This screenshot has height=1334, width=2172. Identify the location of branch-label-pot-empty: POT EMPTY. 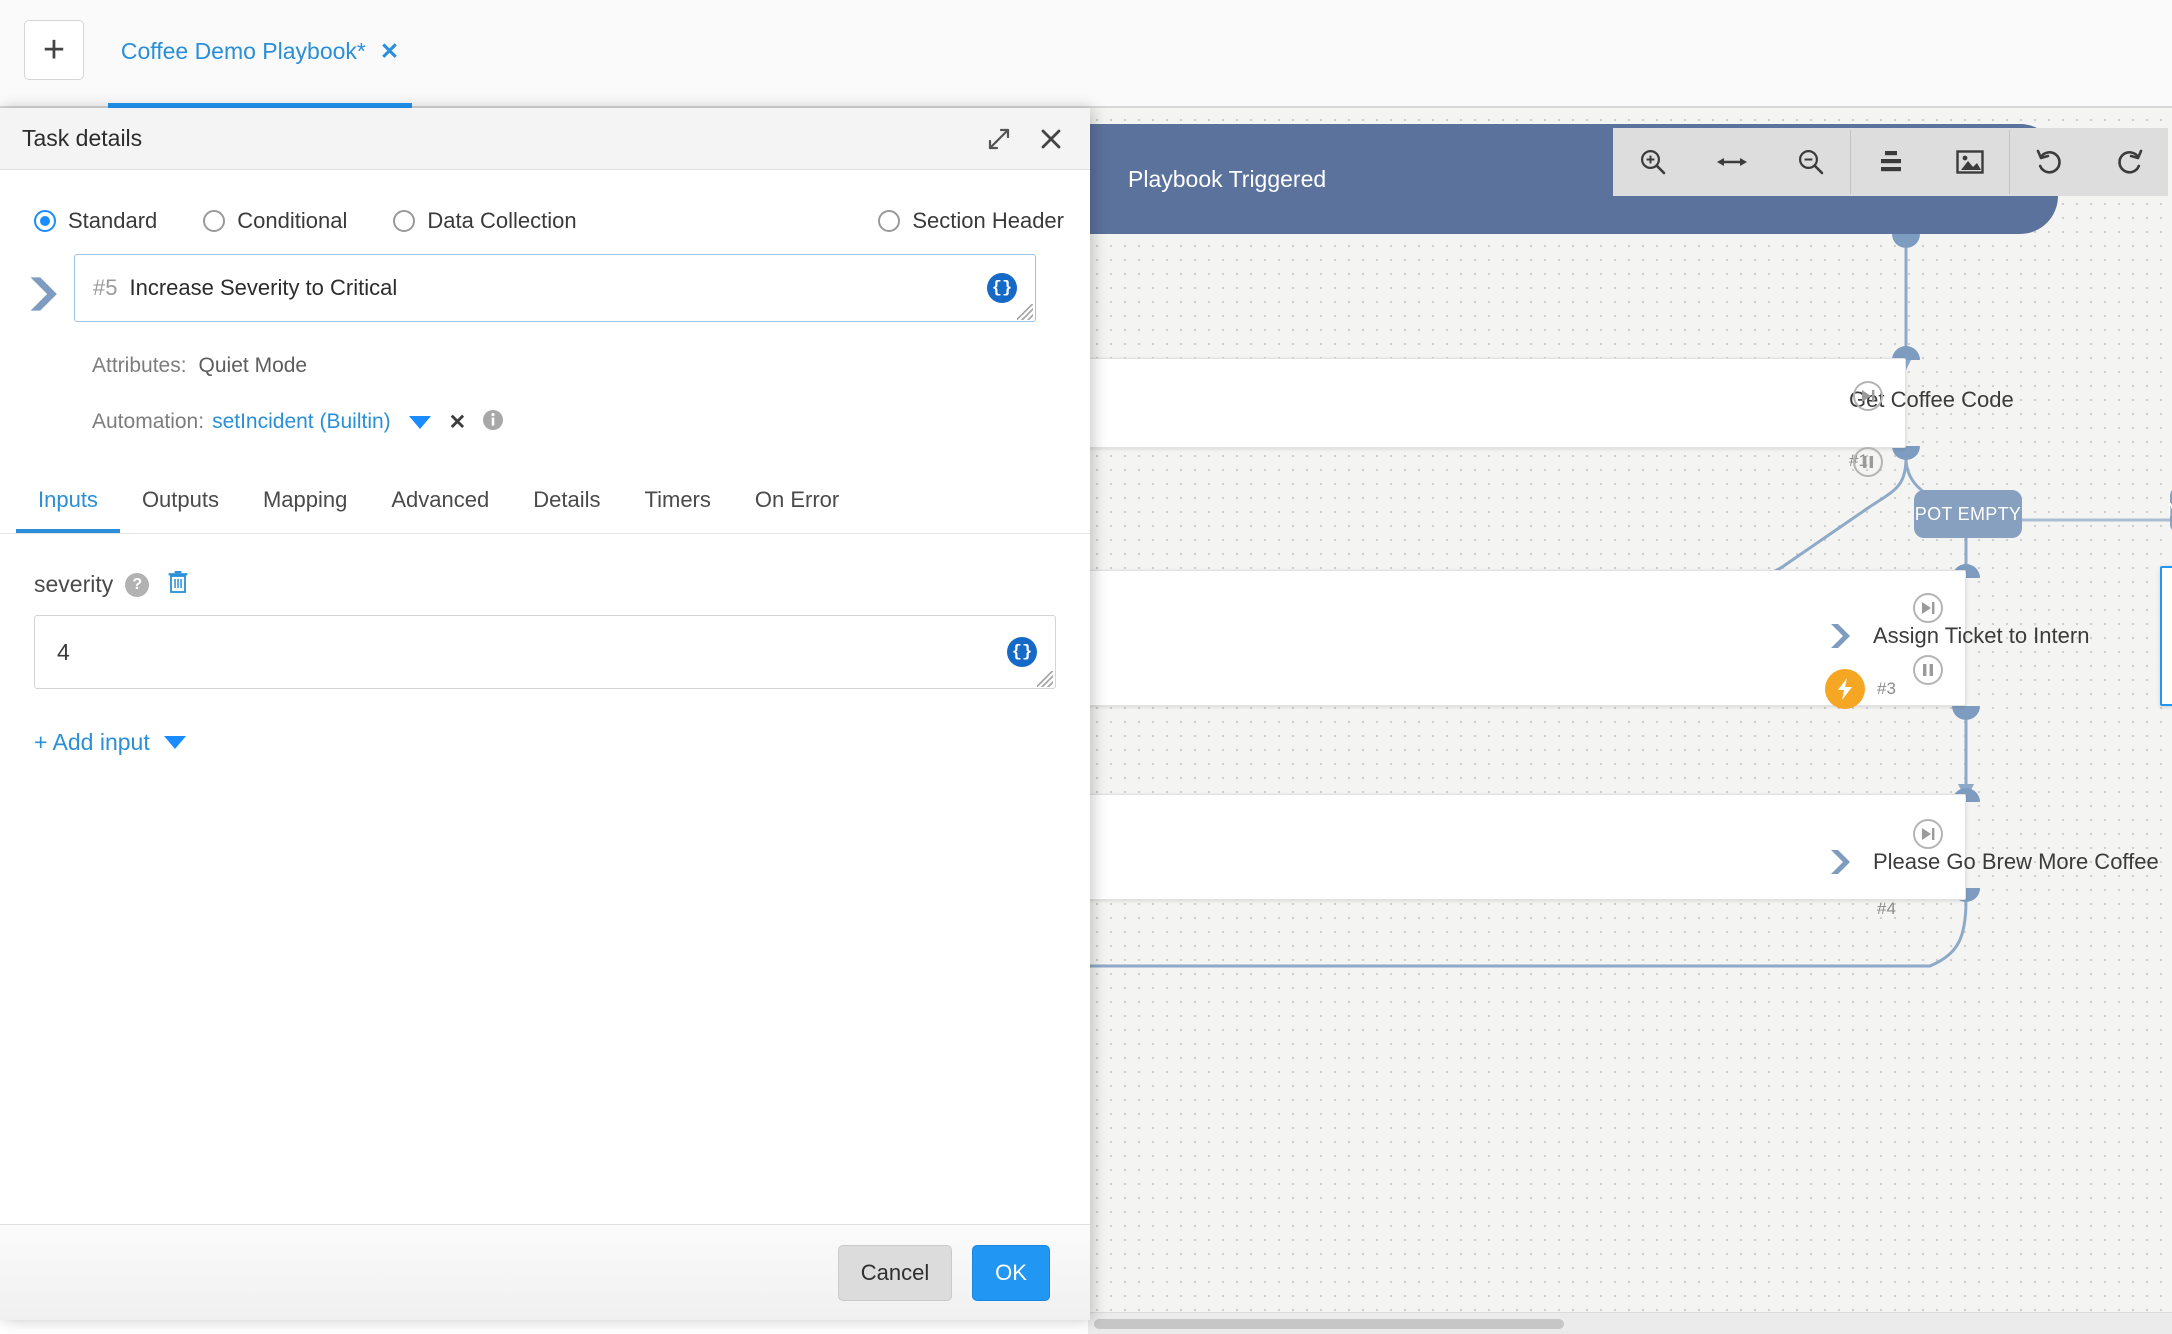
(1968, 514).